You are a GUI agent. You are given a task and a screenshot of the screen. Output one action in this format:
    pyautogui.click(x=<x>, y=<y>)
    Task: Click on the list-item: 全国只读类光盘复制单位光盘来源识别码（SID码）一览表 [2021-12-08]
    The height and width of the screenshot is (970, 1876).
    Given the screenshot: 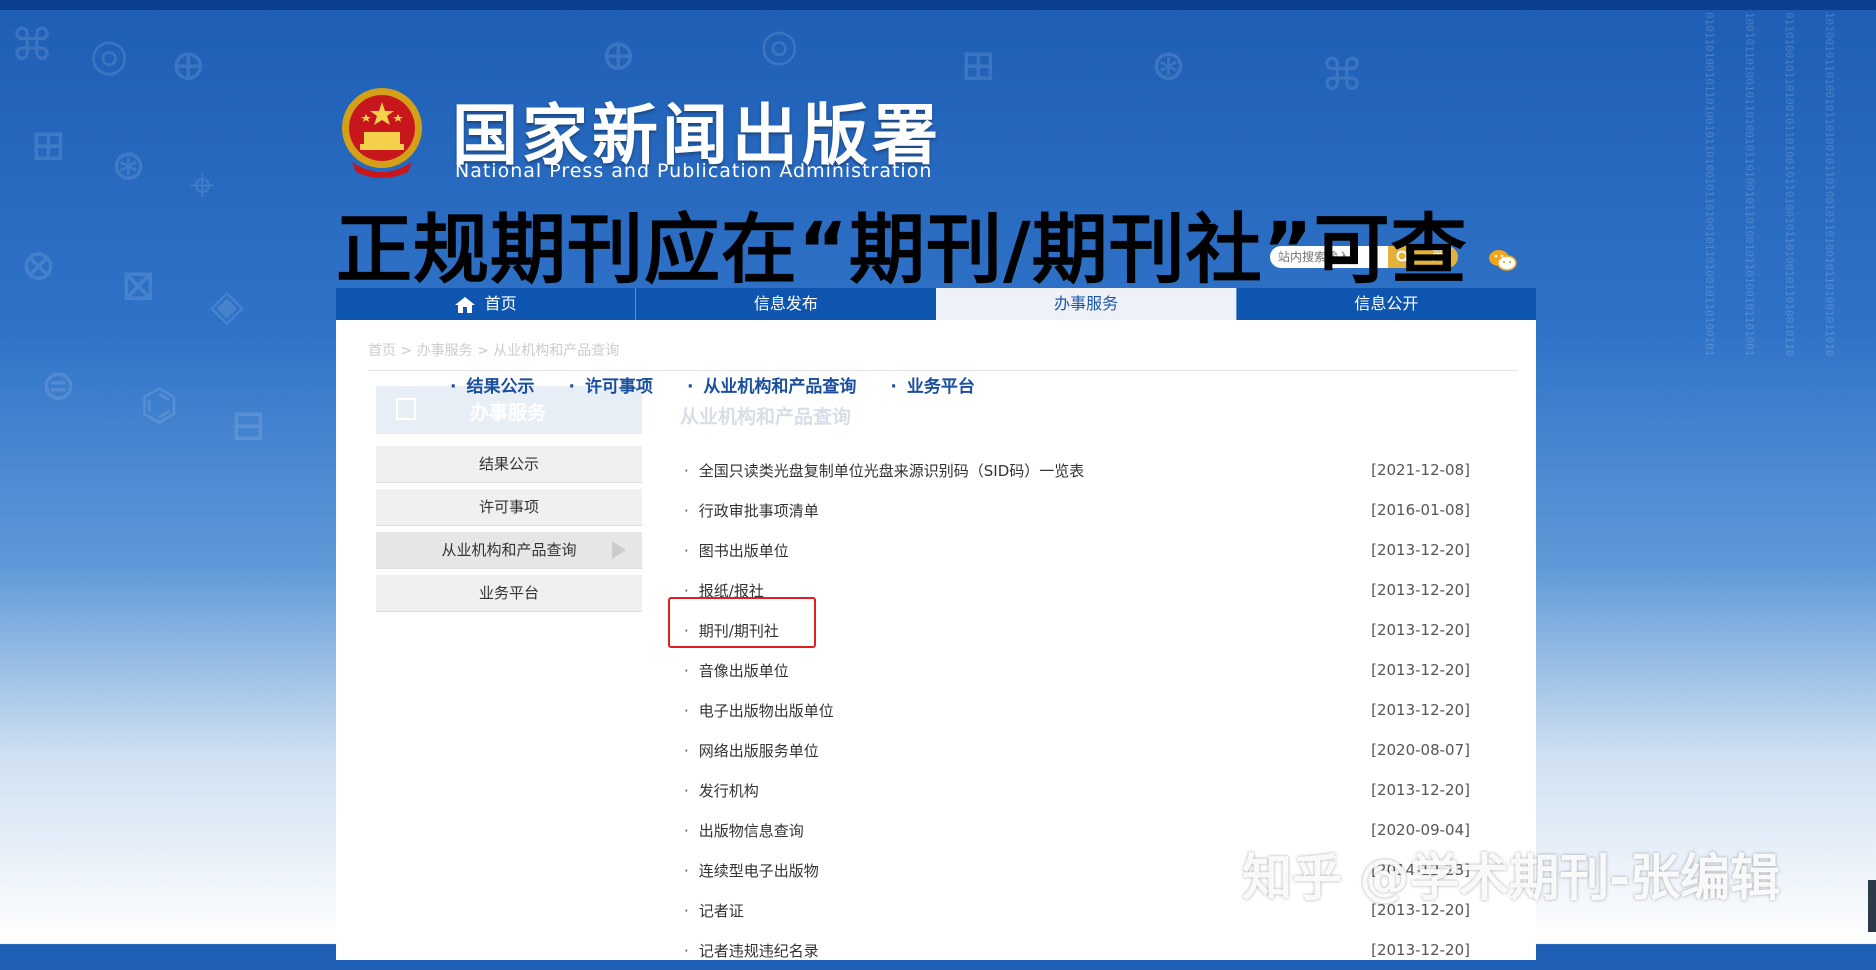 What is the action you would take?
    pyautogui.click(x=1075, y=470)
    